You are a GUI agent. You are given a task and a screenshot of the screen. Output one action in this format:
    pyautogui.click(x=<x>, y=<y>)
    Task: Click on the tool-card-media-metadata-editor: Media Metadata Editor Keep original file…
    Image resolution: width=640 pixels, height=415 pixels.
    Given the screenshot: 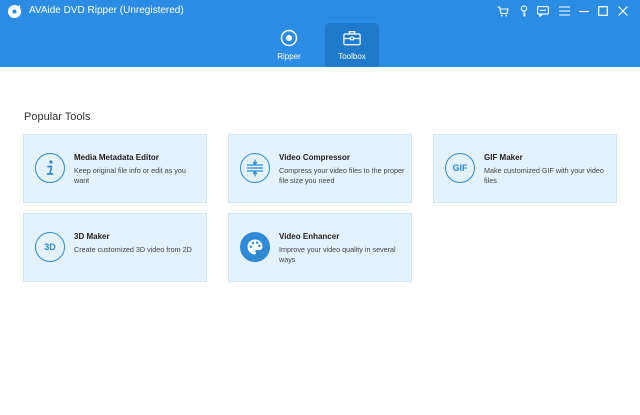 What is the action you would take?
    pyautogui.click(x=115, y=168)
    